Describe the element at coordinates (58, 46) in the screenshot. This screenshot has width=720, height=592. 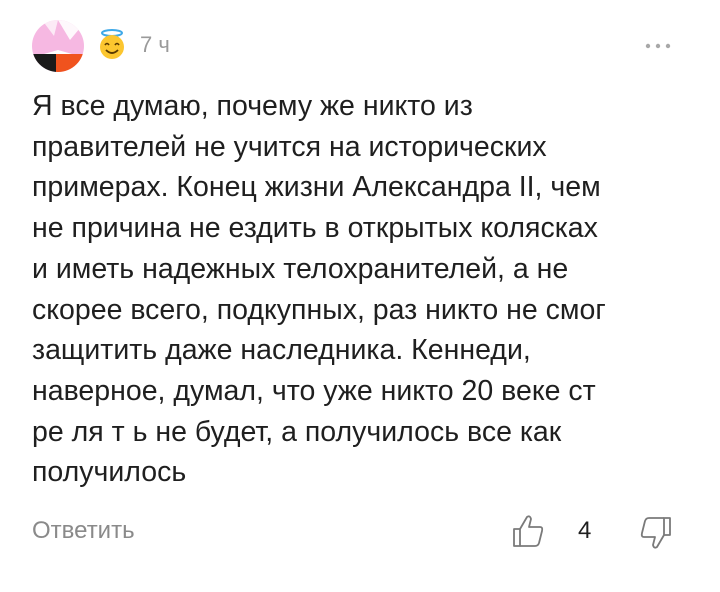
I see `avatar` at that location.